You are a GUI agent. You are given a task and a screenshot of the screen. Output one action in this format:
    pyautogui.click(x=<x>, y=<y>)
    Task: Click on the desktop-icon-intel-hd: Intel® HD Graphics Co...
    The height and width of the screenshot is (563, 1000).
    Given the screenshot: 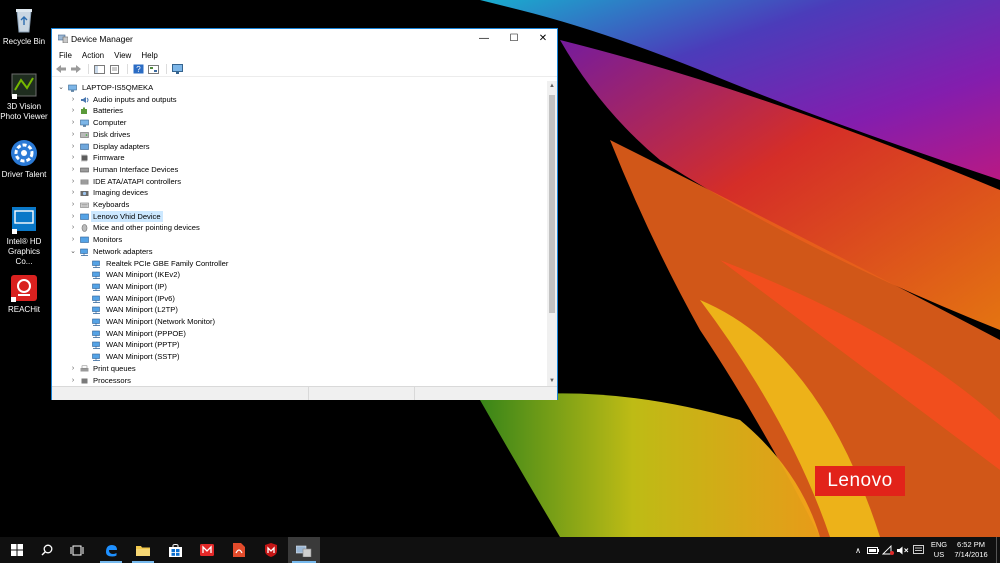 What is the action you would take?
    pyautogui.click(x=24, y=236)
    